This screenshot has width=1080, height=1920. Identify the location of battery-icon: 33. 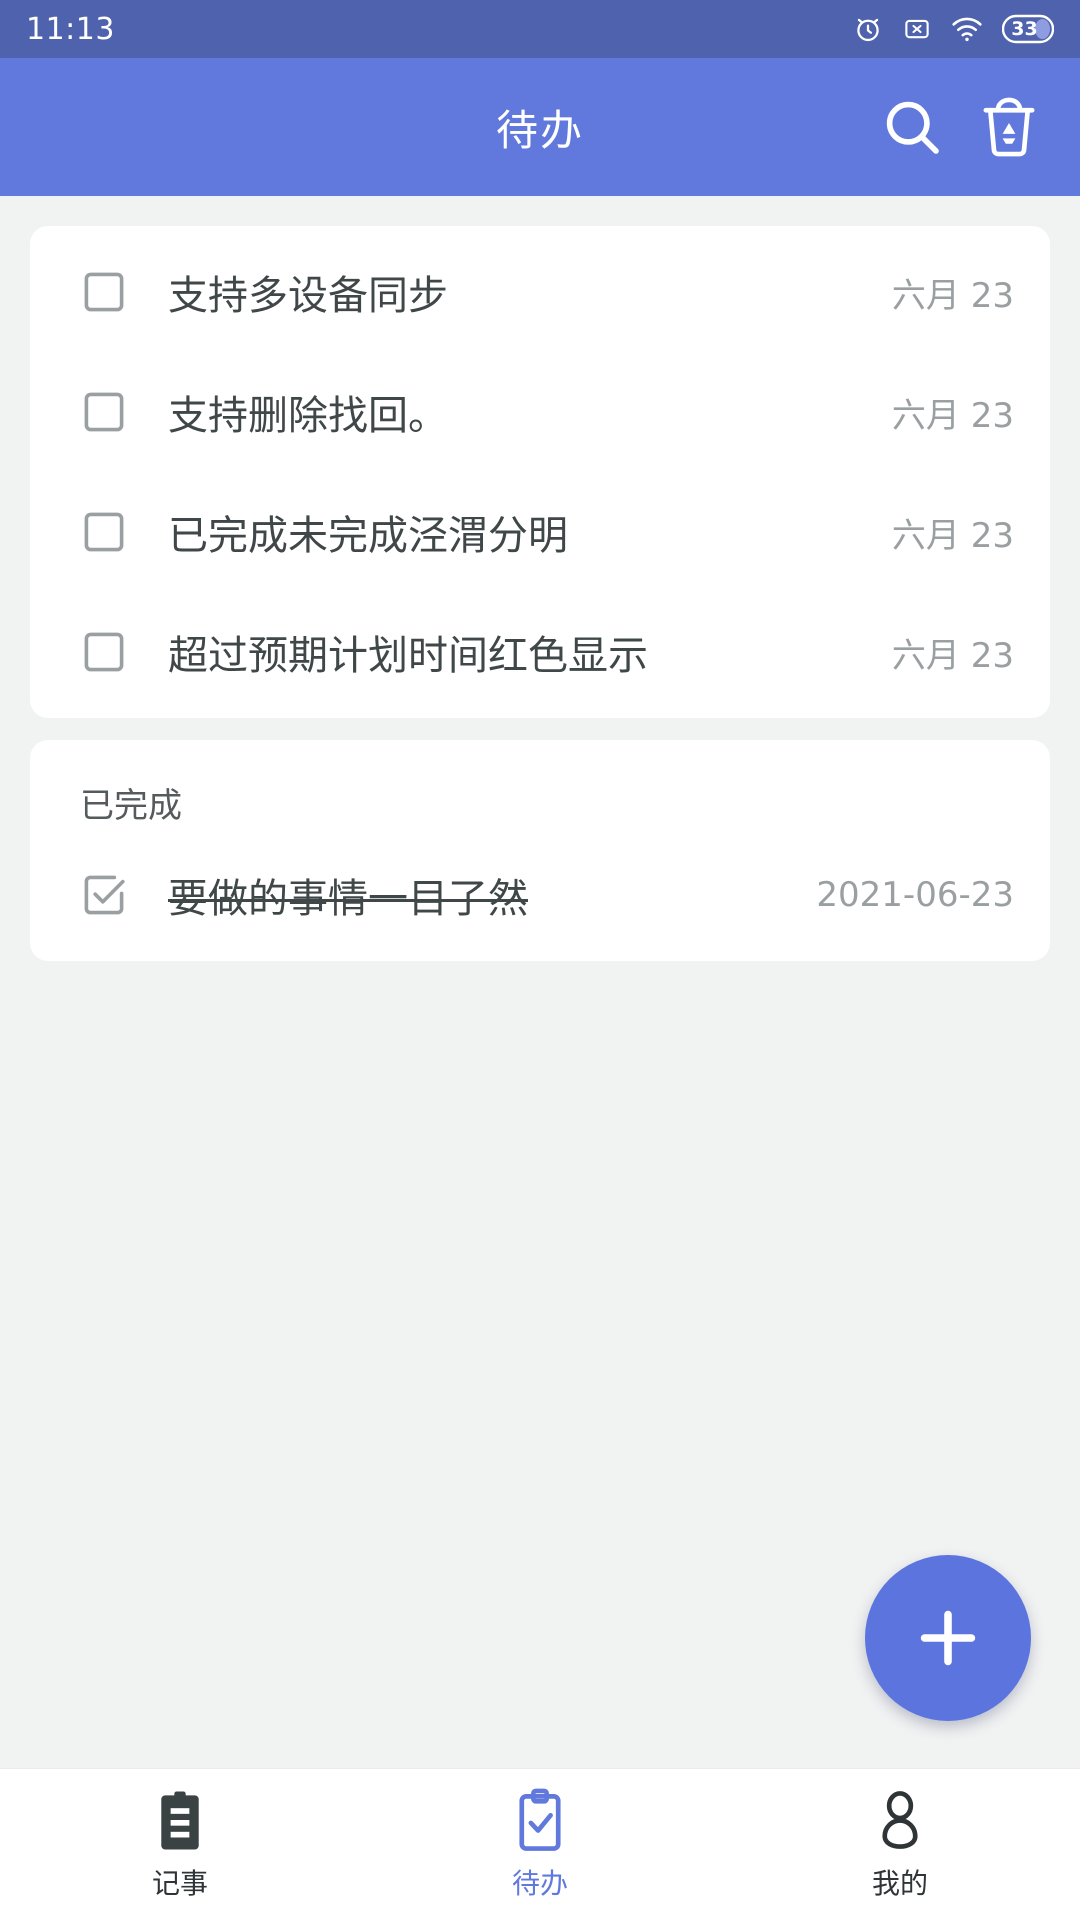
(1028, 29).